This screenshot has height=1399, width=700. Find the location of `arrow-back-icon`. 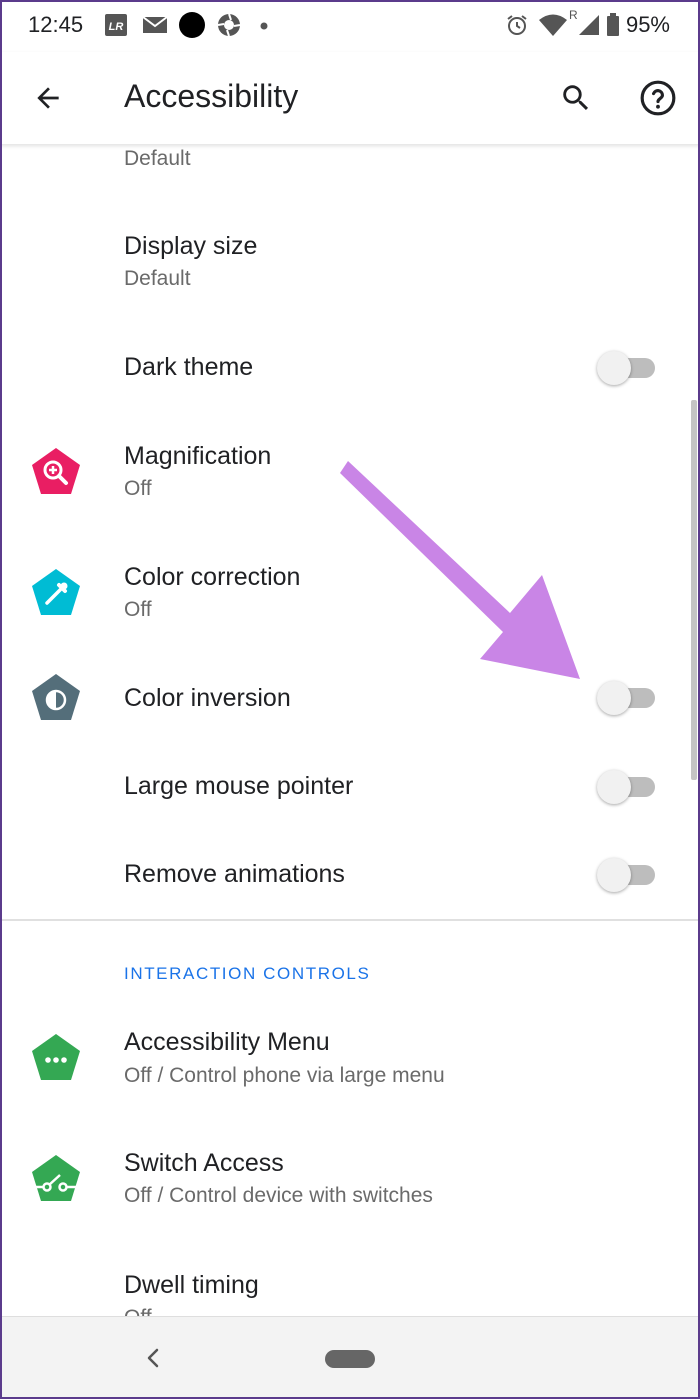

arrow-back-icon is located at coordinates (48, 98).